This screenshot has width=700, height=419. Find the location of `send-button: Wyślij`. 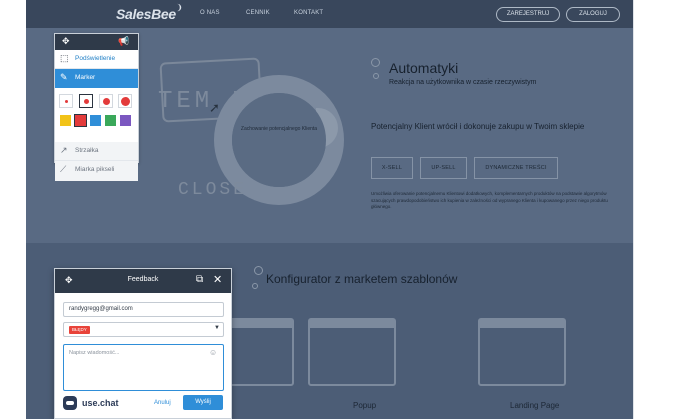

send-button: Wyślij is located at coordinates (203, 402).